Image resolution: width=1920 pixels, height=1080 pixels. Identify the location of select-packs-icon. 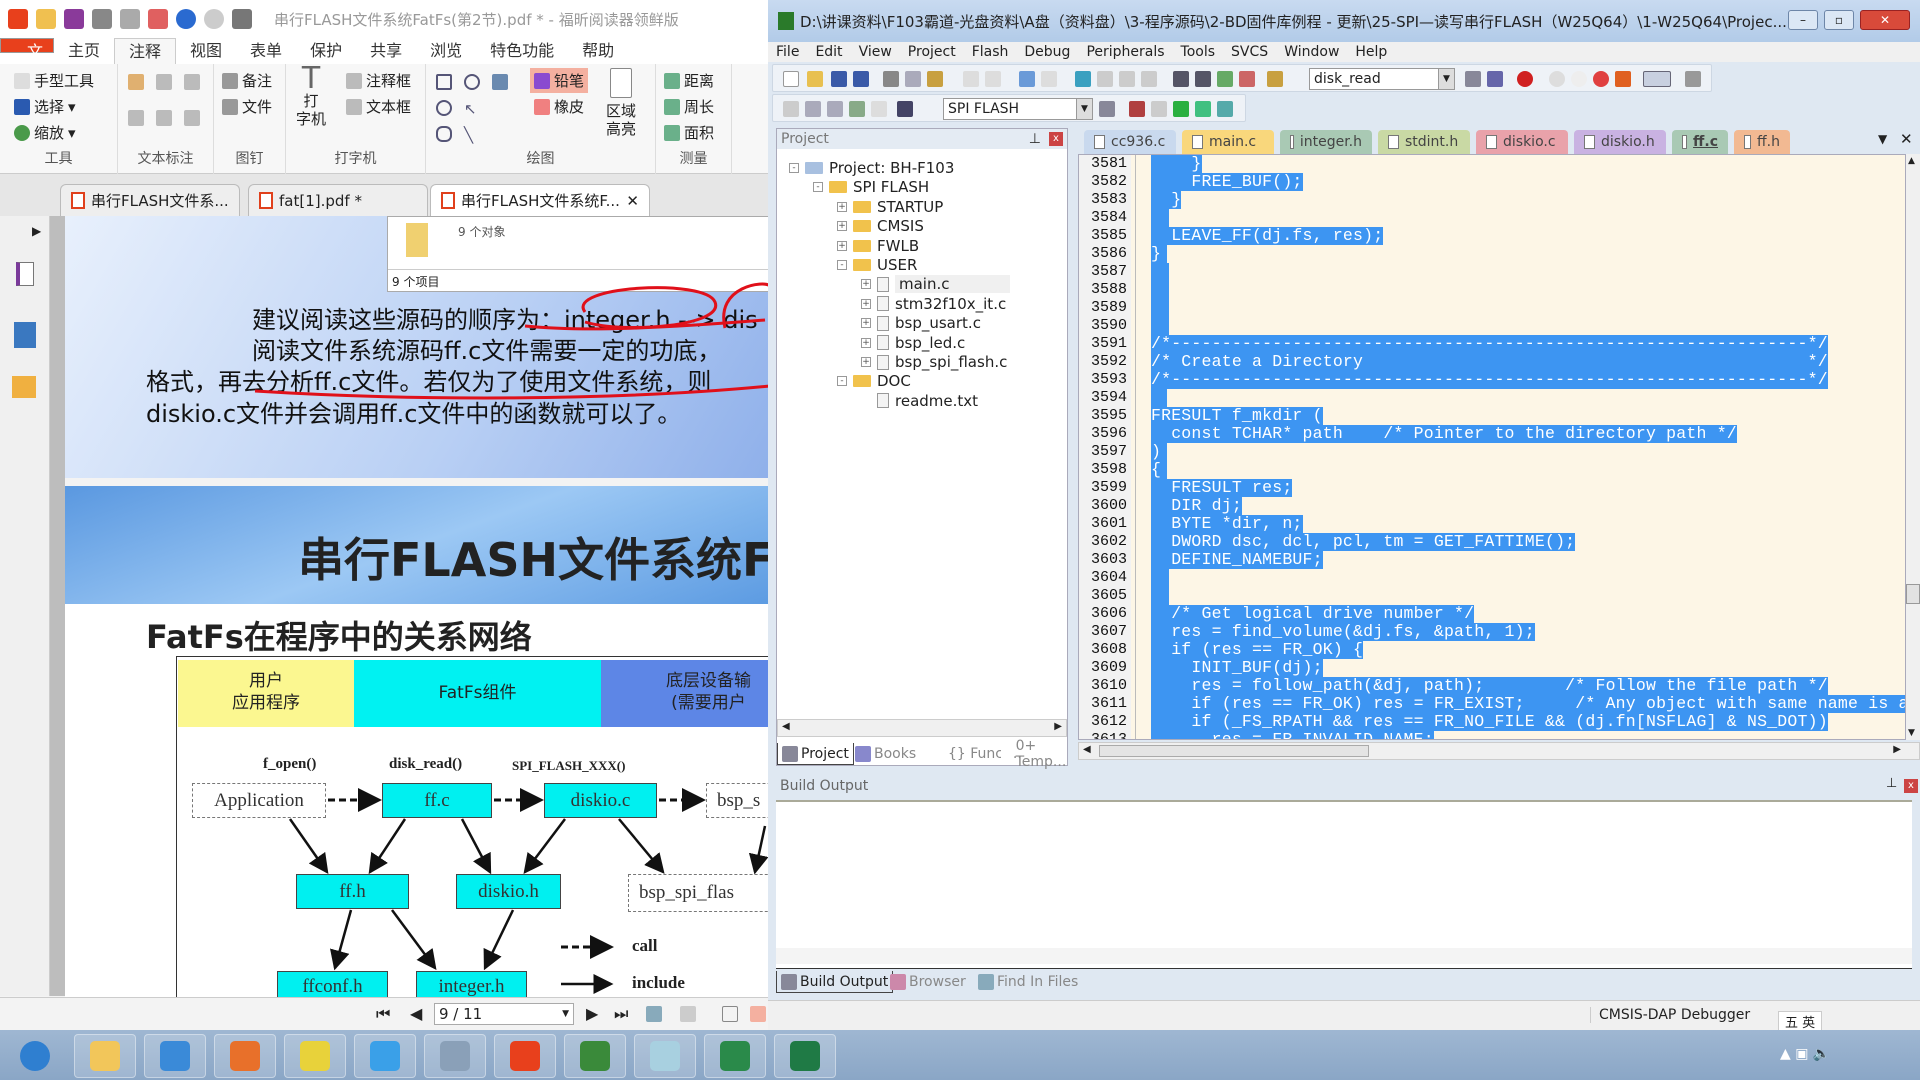
(1225, 109).